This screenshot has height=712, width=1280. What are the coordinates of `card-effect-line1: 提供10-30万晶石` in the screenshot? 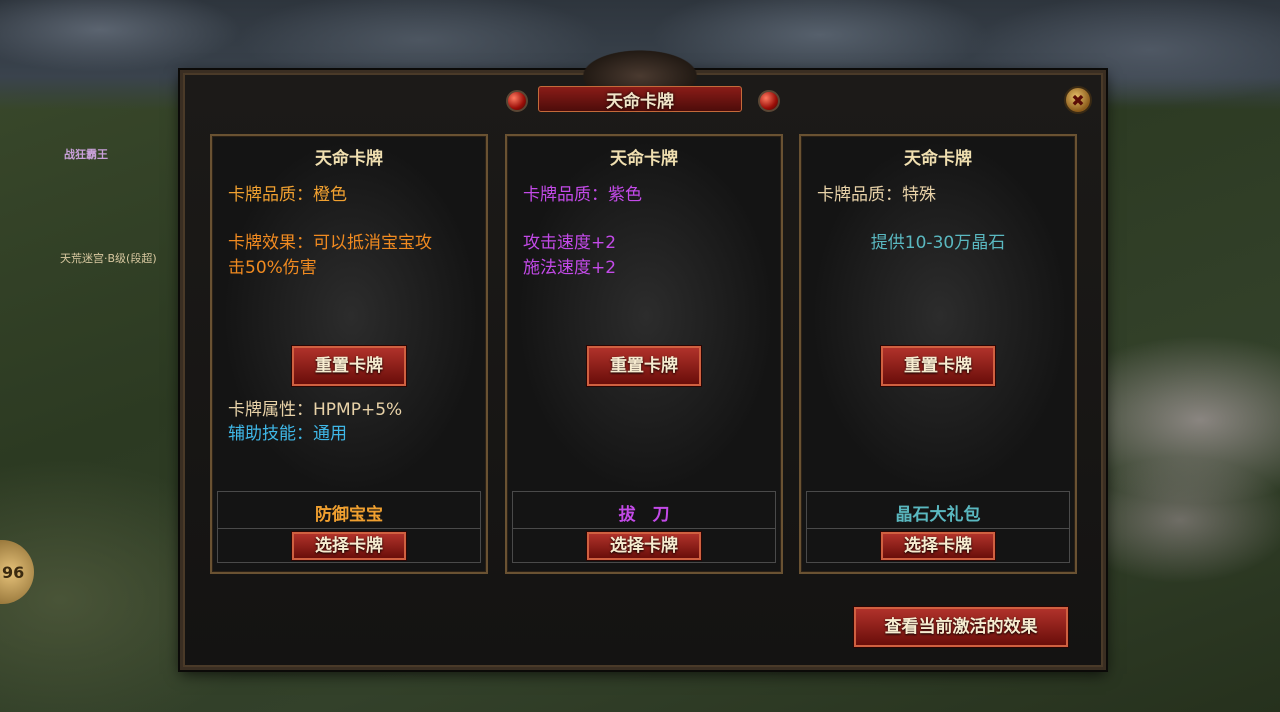 It's located at (938, 243).